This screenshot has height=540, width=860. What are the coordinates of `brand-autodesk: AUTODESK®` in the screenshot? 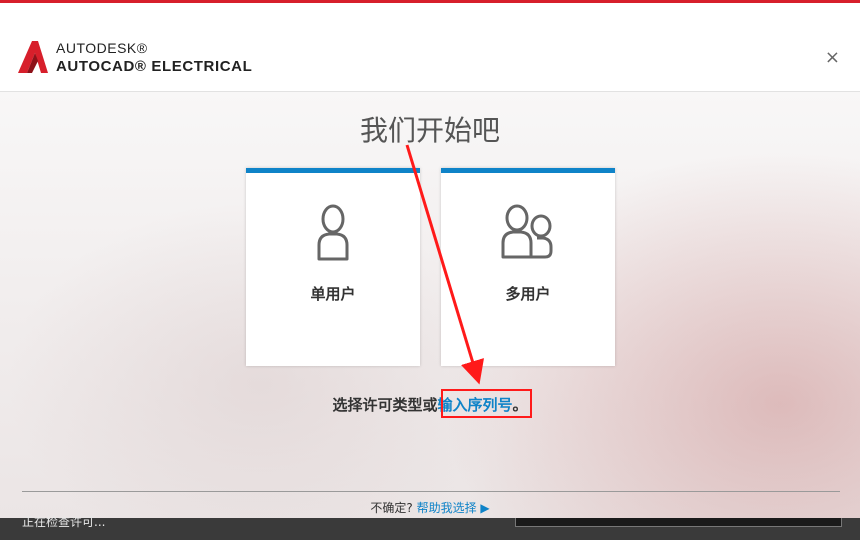 It's located at (102, 48).